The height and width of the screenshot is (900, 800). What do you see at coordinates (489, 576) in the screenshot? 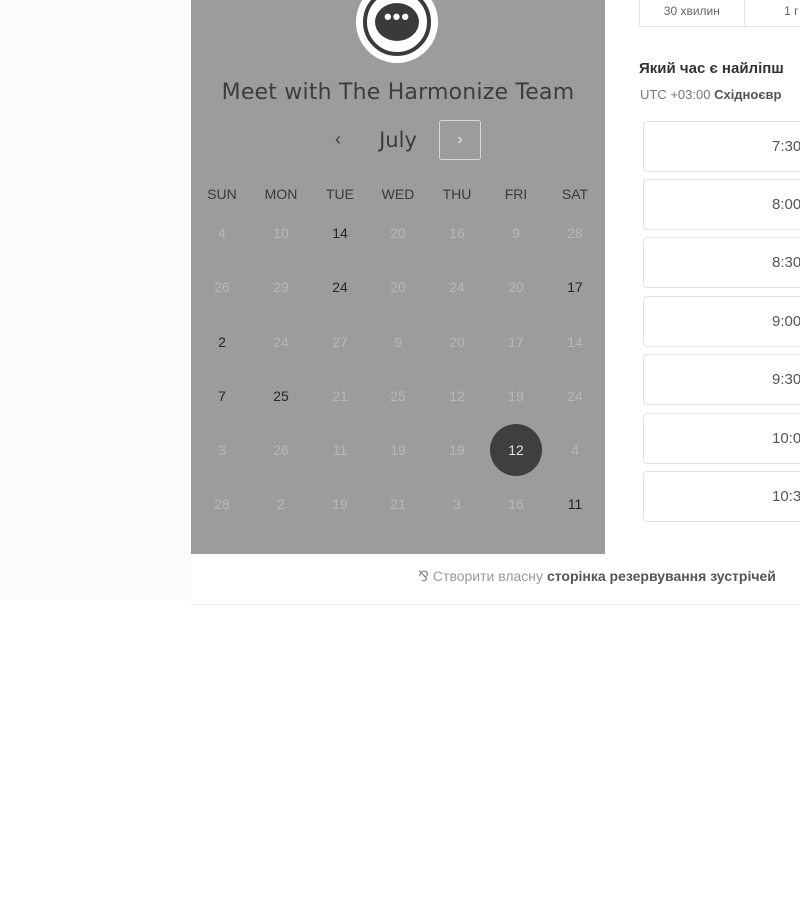
I see `footer-prefix: Створити власну` at bounding box center [489, 576].